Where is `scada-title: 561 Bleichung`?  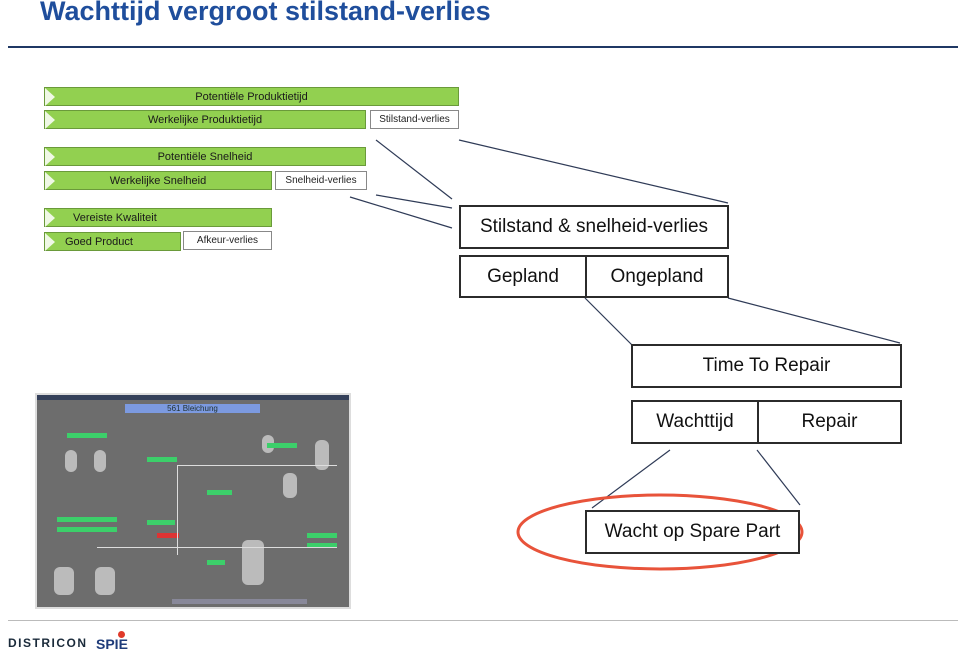 scada-title: 561 Bleichung is located at coordinates (192, 408).